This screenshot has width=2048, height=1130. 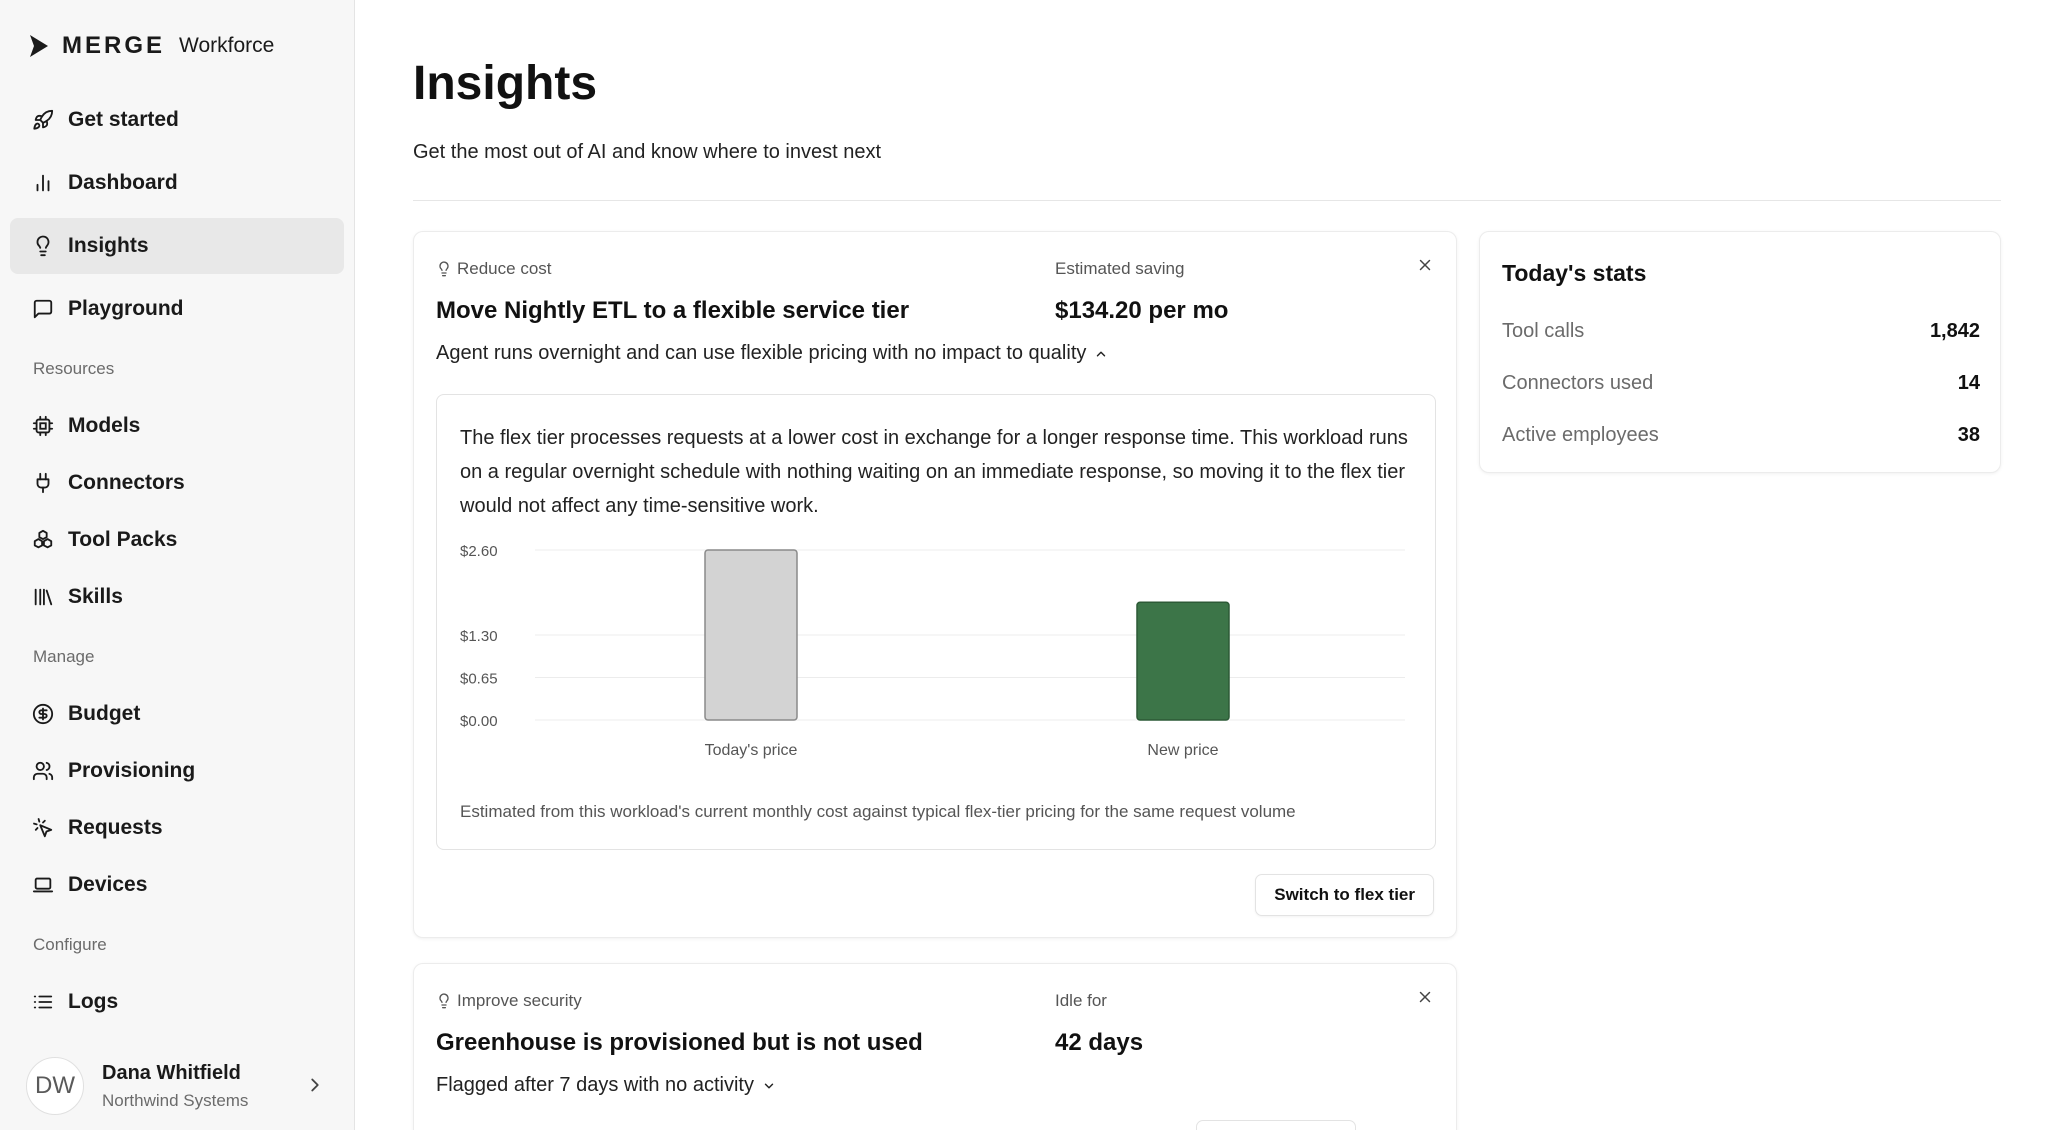 I want to click on sidebar-item-label: Models, so click(x=104, y=425).